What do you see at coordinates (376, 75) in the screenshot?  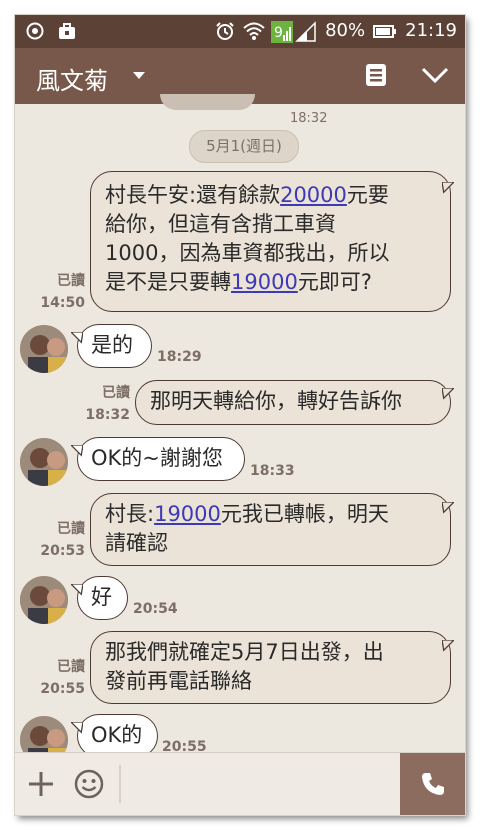 I see `note-icon` at bounding box center [376, 75].